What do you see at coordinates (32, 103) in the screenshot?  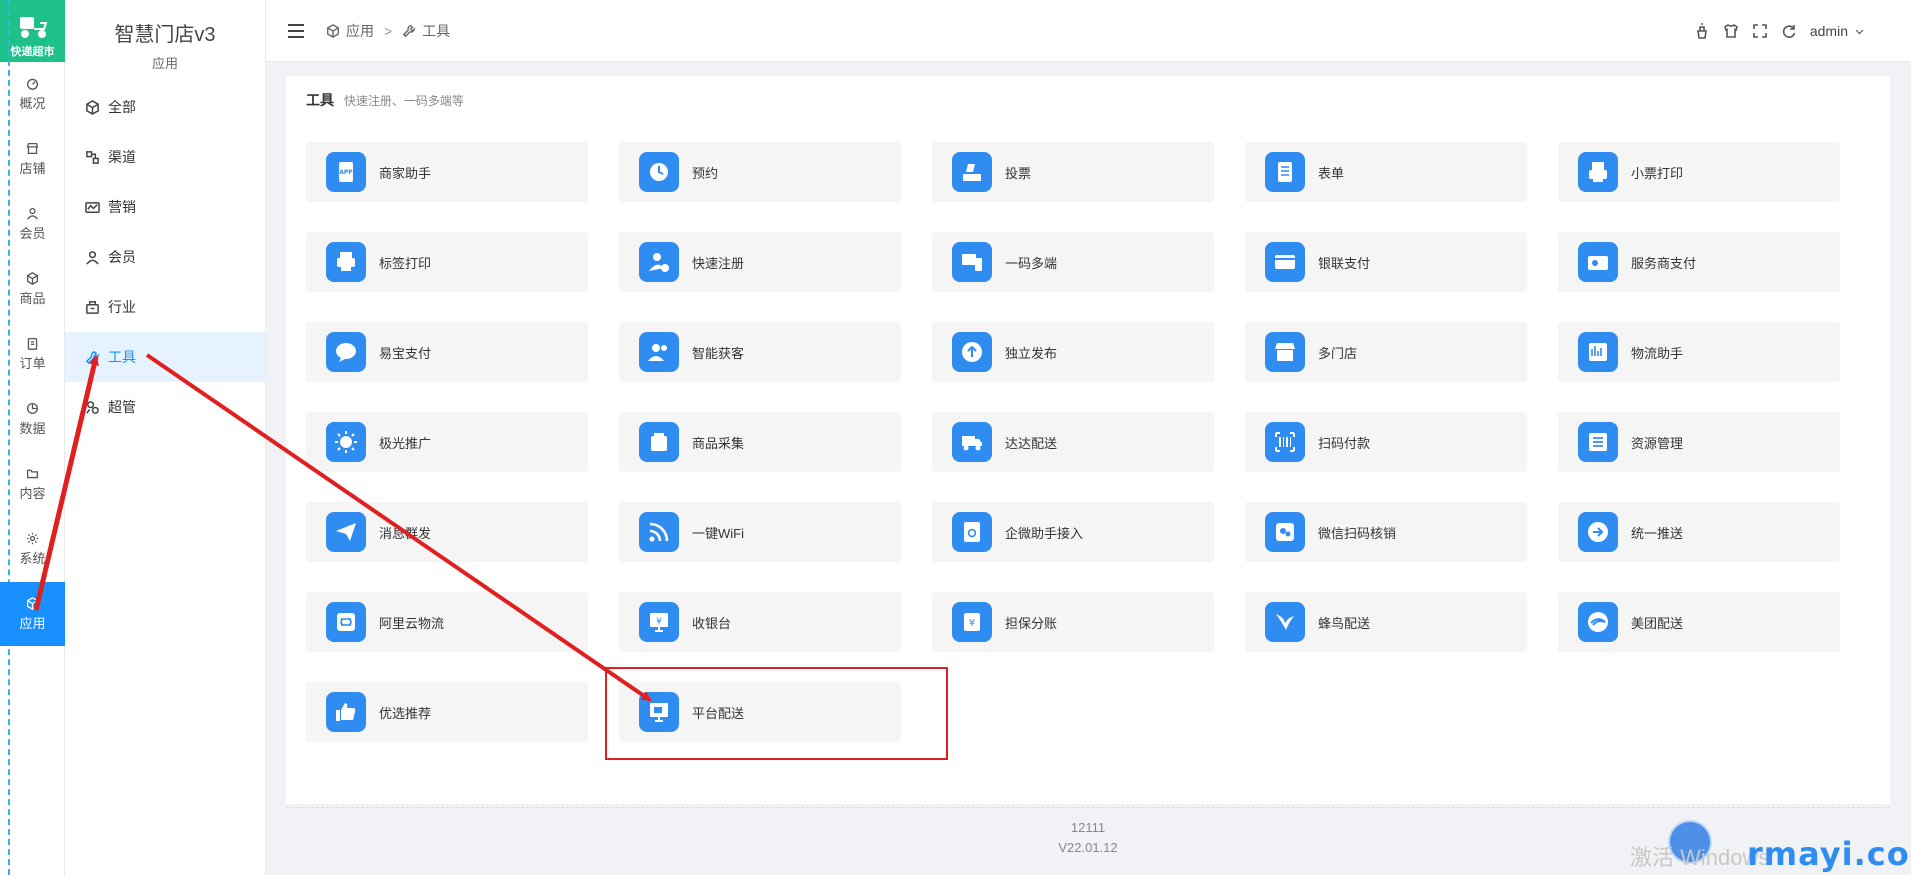 I see `rail-item-label: 概况` at bounding box center [32, 103].